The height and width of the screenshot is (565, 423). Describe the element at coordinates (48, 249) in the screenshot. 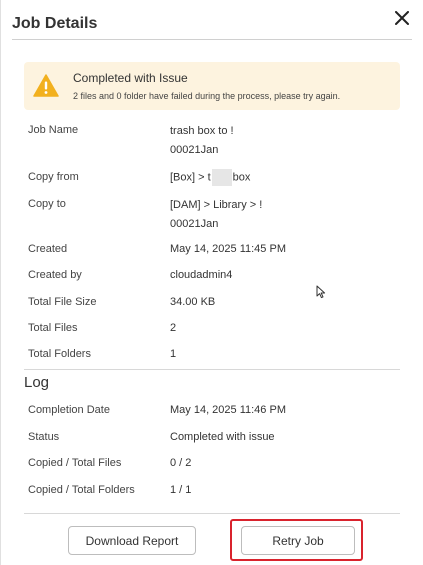

I see `created-label: Created` at that location.